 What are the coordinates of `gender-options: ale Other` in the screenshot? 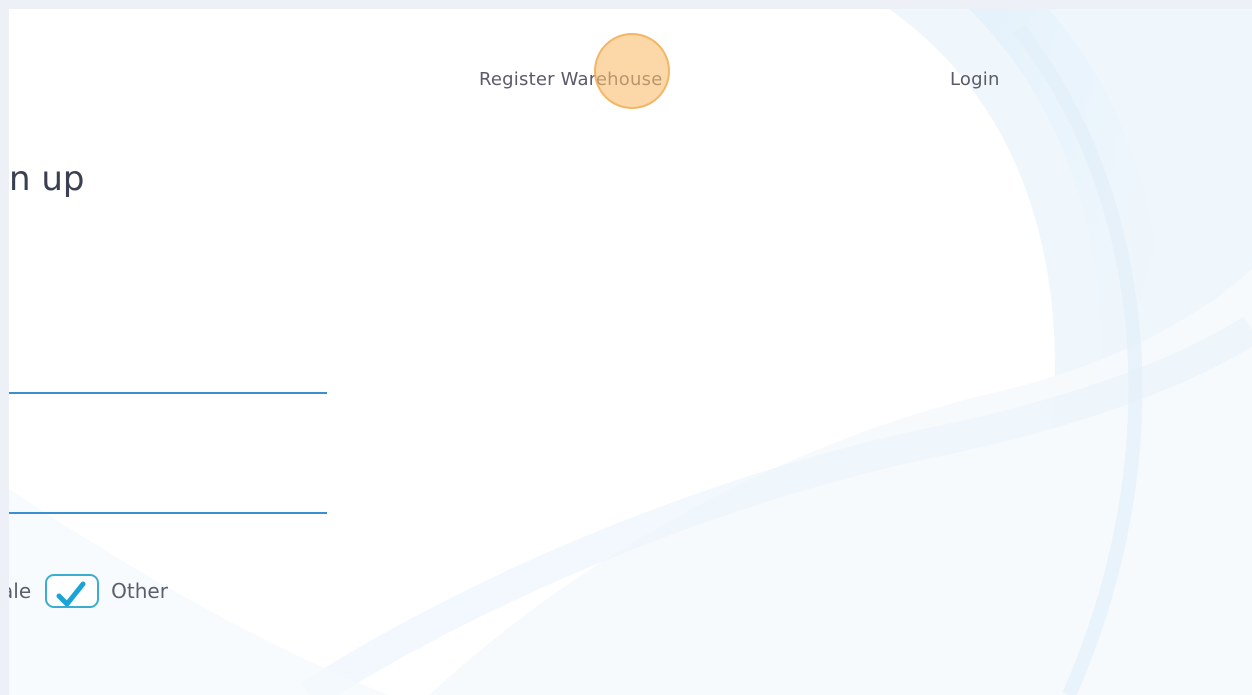 It's located at (88, 591).